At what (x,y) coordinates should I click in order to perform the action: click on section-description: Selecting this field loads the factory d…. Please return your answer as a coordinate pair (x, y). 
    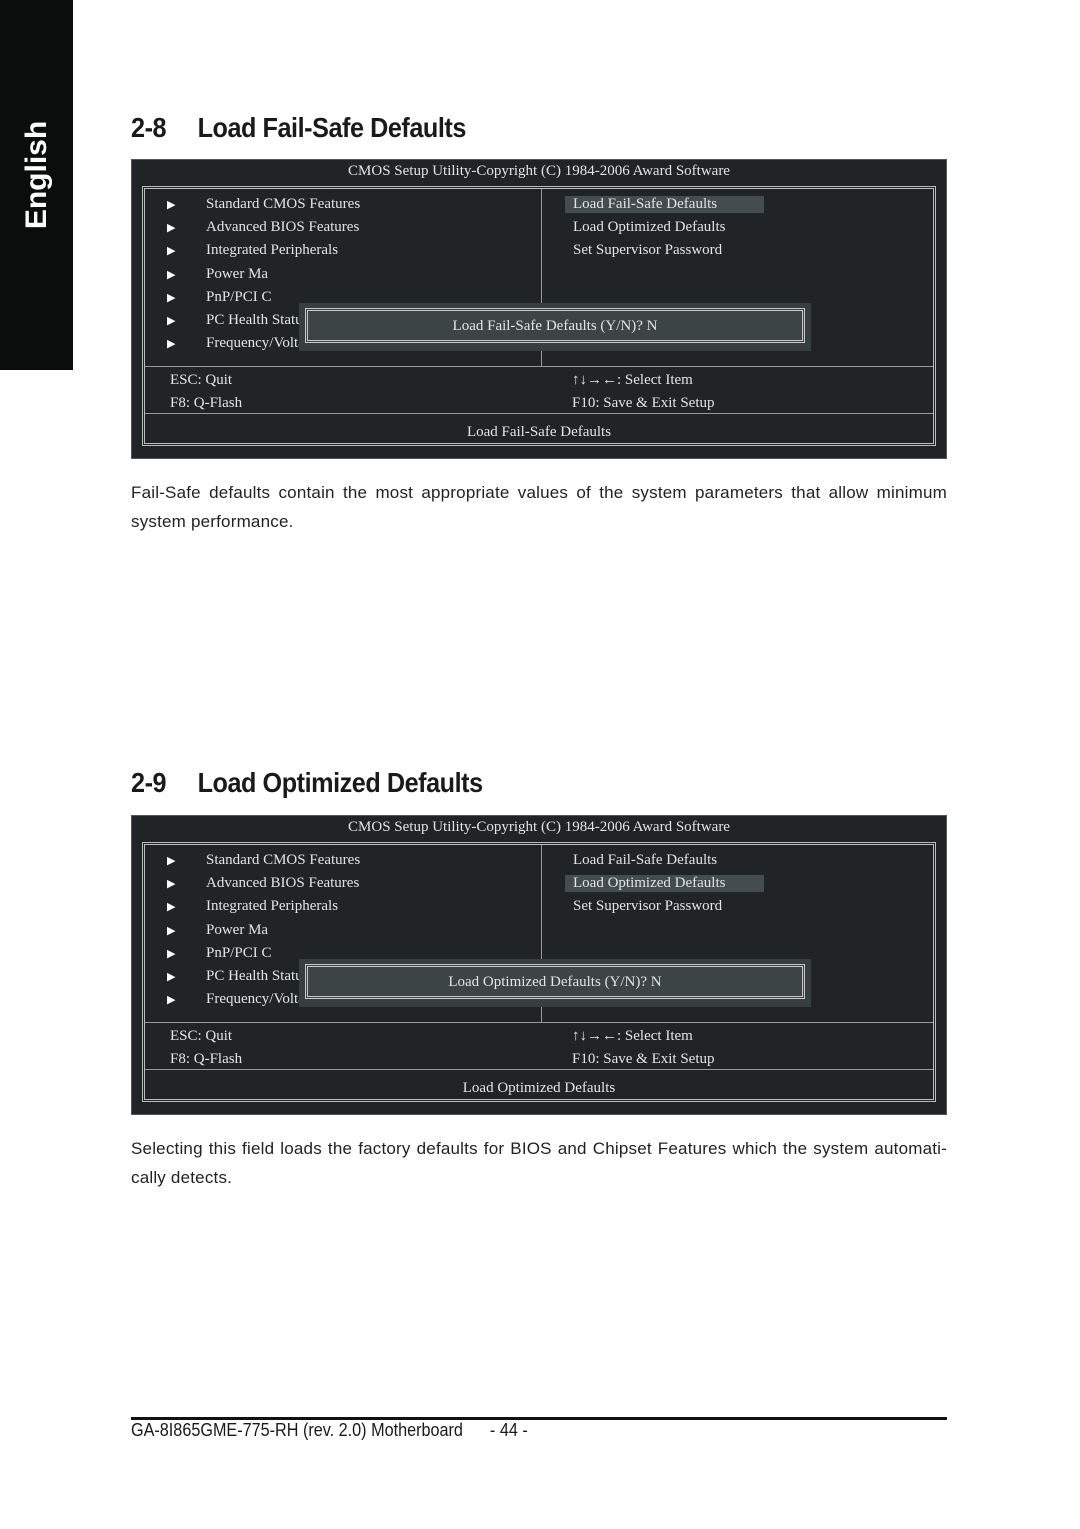
    Looking at the image, I should click on (539, 1163).